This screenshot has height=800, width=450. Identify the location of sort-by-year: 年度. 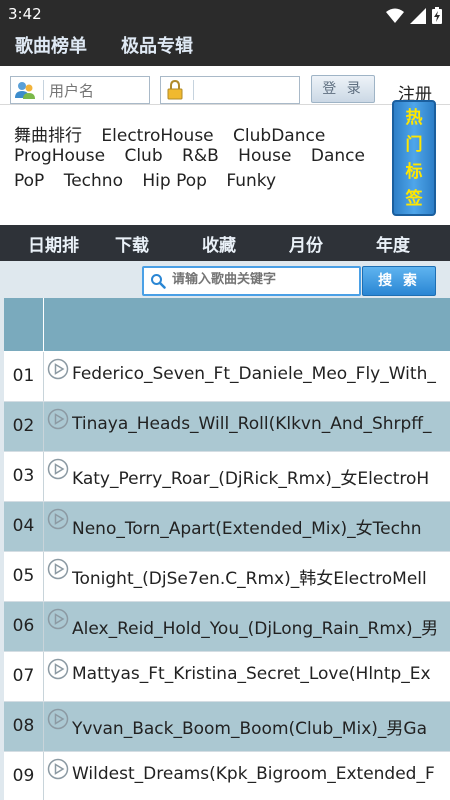
(393, 243).